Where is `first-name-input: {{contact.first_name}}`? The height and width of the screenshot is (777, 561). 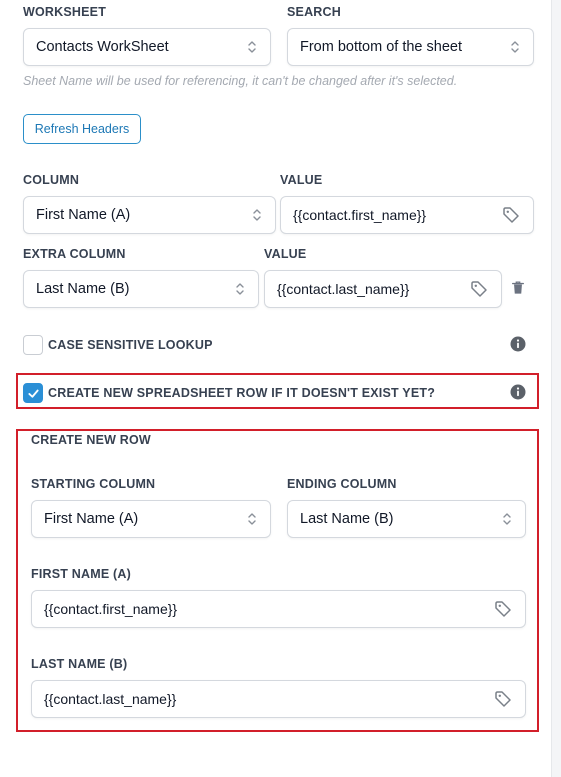 first-name-input: {{contact.first_name}} is located at coordinates (278, 609).